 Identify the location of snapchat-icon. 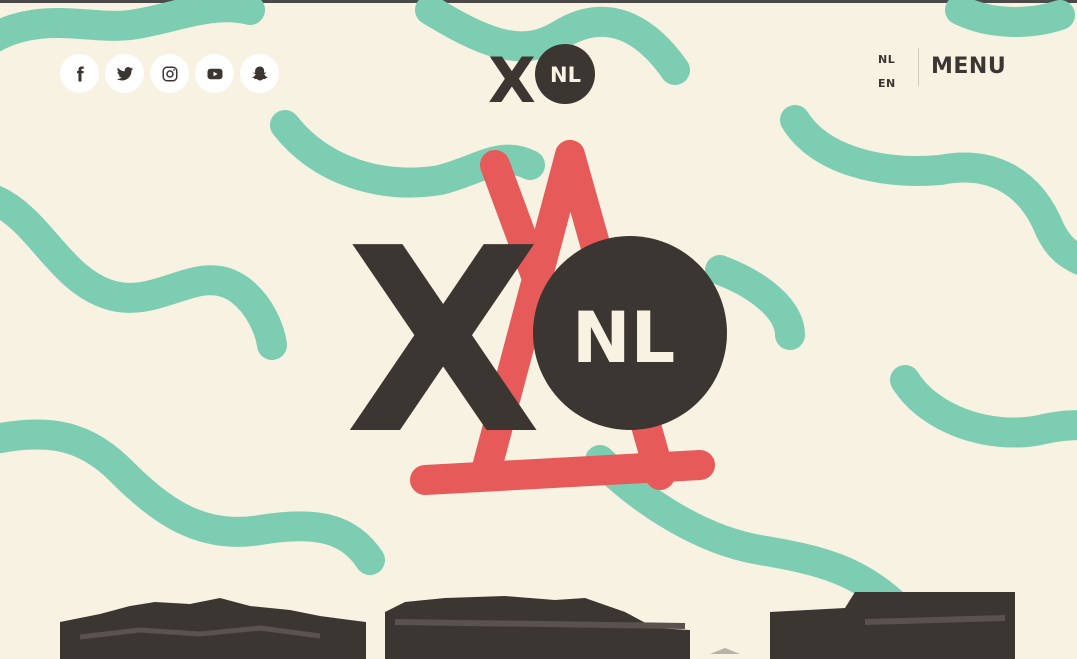
(259, 73).